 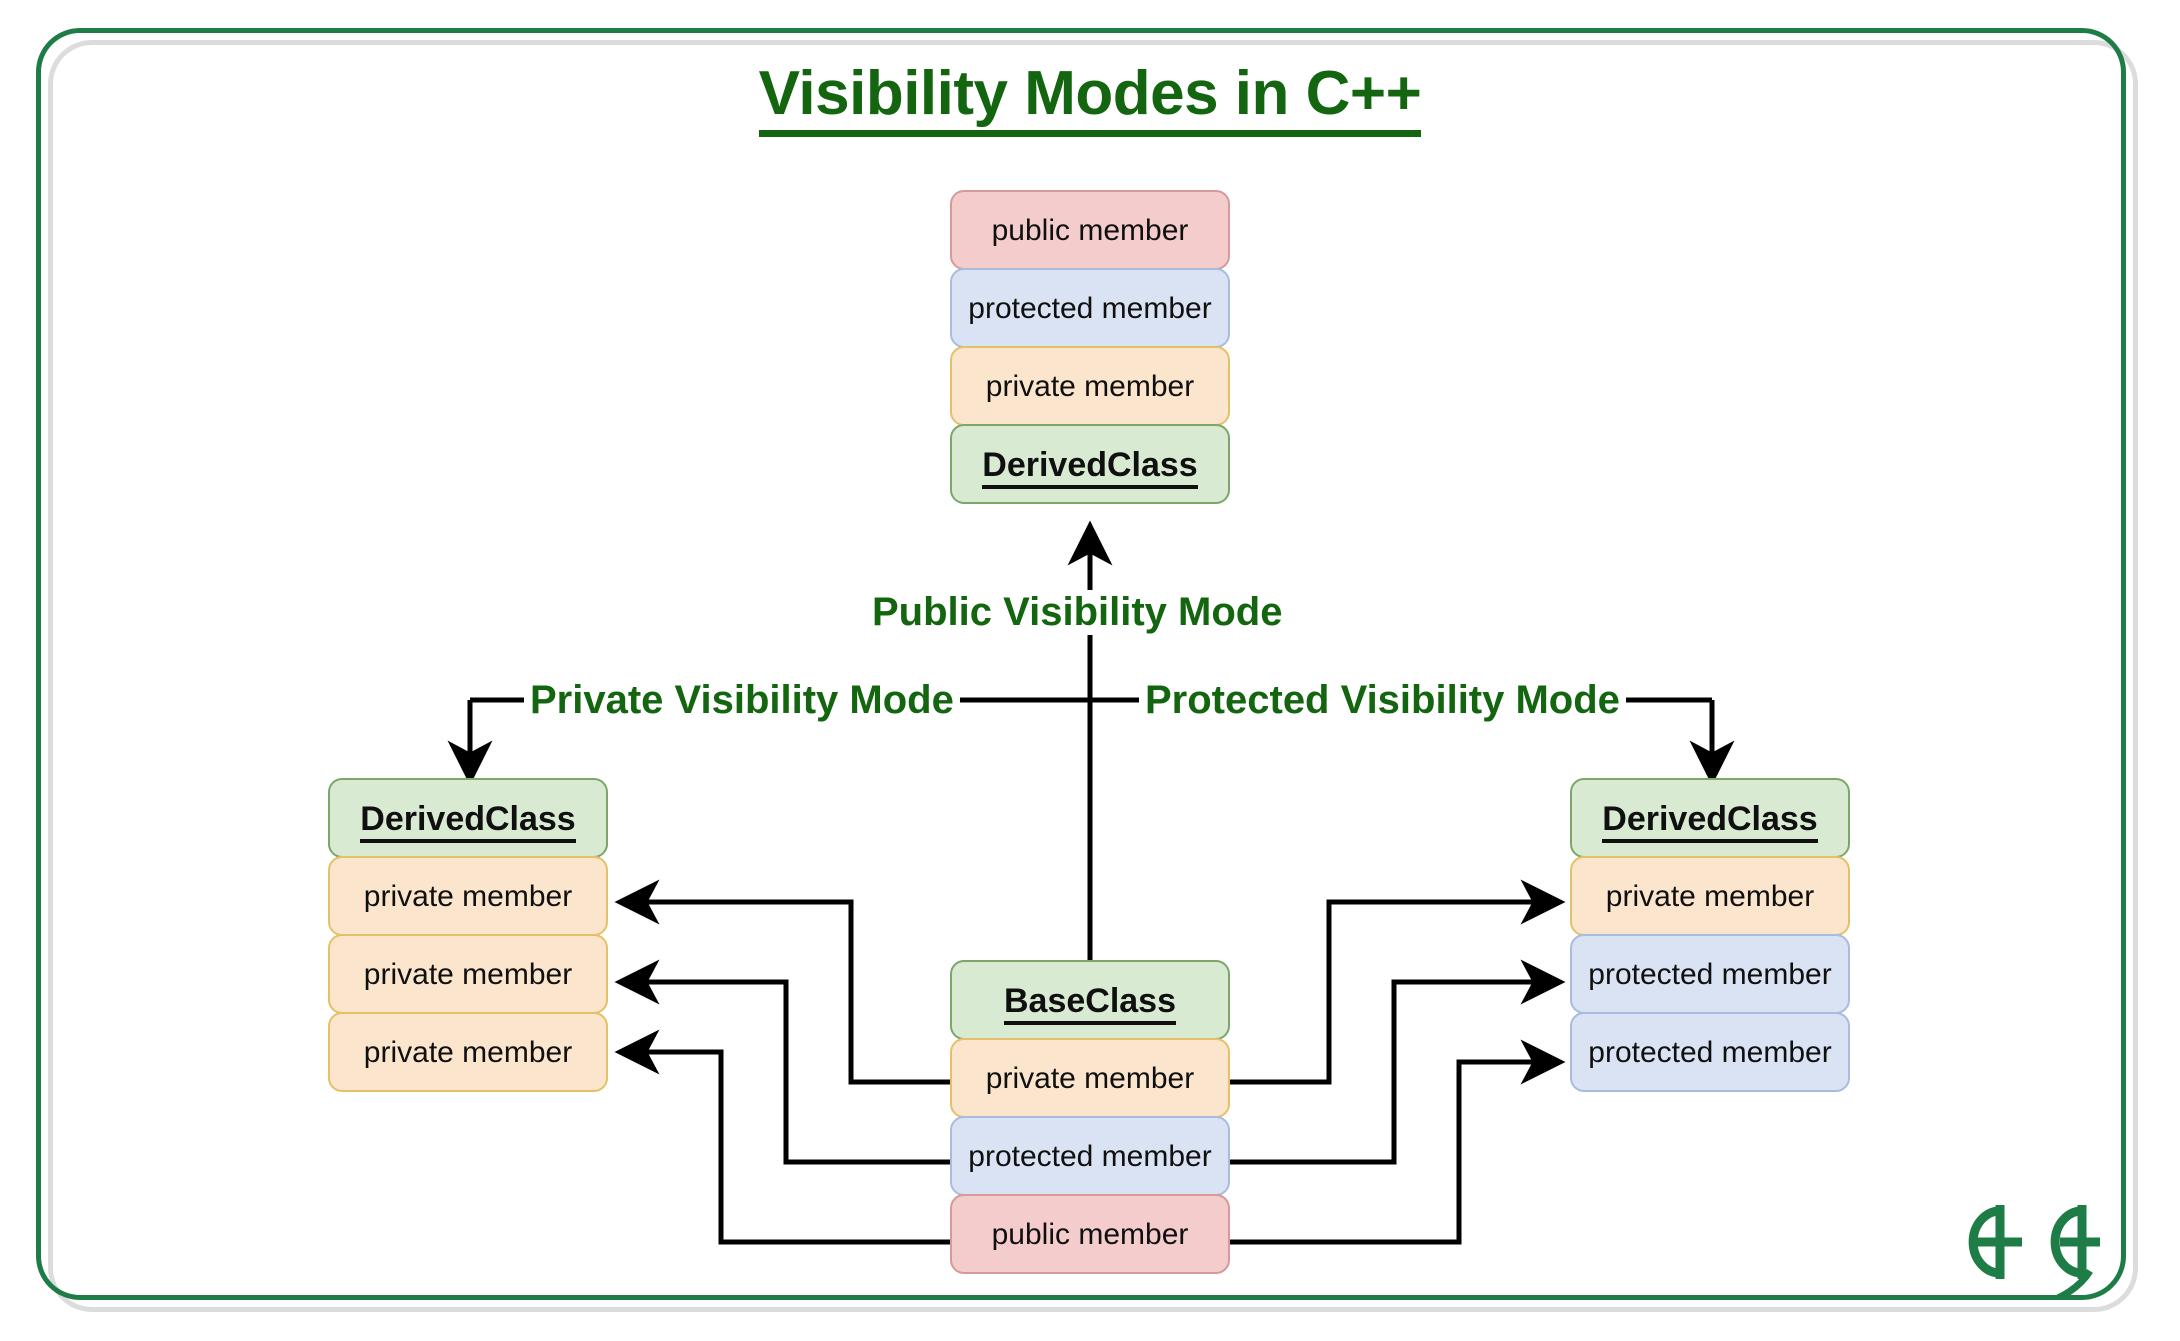 What do you see at coordinates (1077, 612) in the screenshot?
I see `label-public-visibility-mode: Public Visibility Mode` at bounding box center [1077, 612].